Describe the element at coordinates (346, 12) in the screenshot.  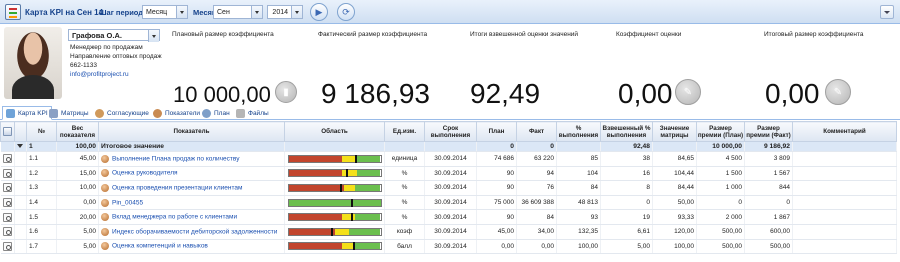
I see `refresh-button: ⟳` at that location.